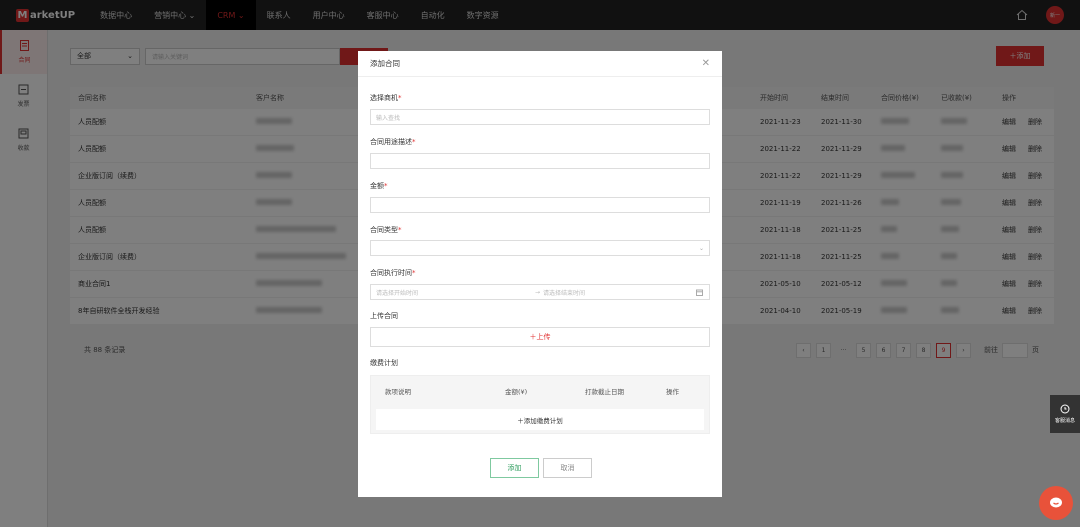 Image resolution: width=1080 pixels, height=527 pixels. Describe the element at coordinates (540, 337) in the screenshot. I see `upload-button: ＋上传` at that location.